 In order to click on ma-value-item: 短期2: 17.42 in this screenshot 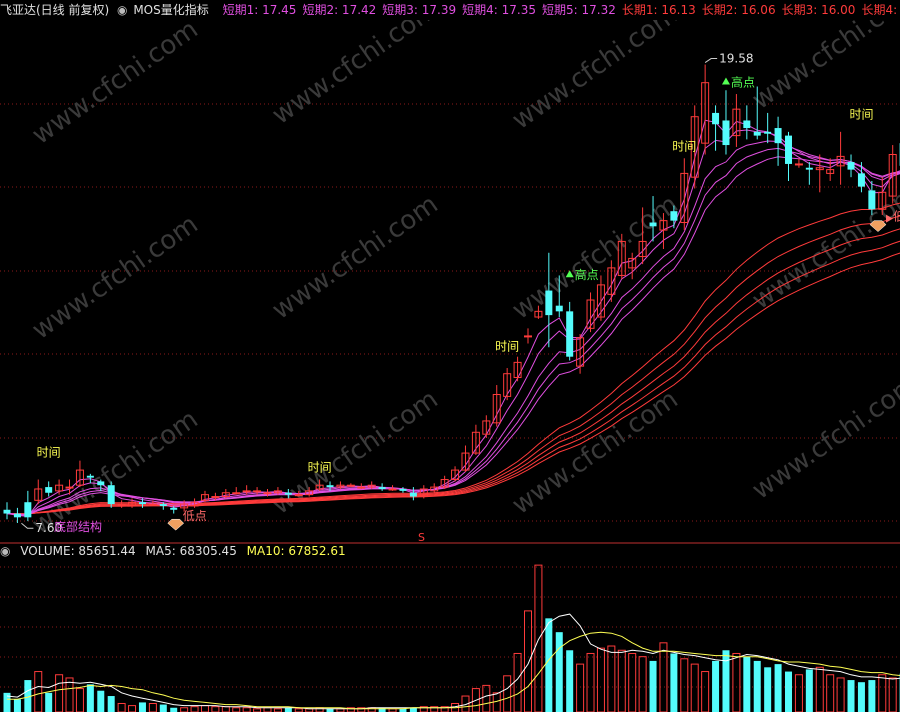, I will do `click(339, 10)`.